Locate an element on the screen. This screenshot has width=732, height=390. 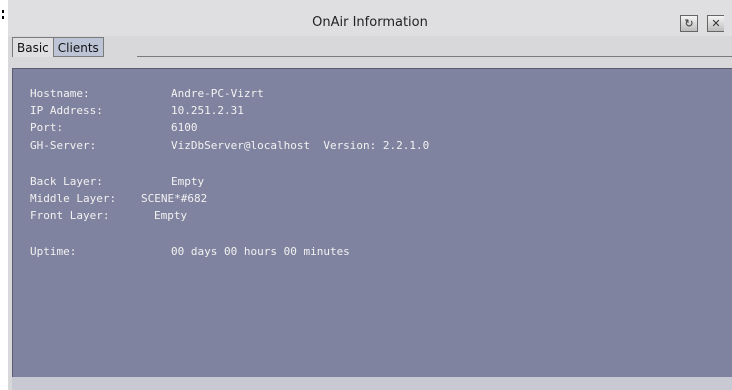
port-row: Port: 6100 is located at coordinates (114, 129).